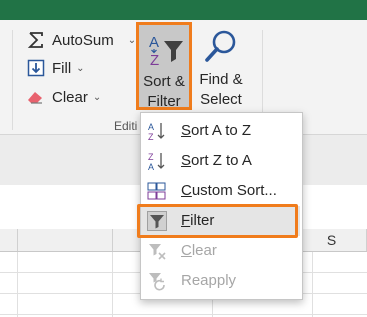  I want to click on autosum-button: AutoSum ⌄, so click(81, 40).